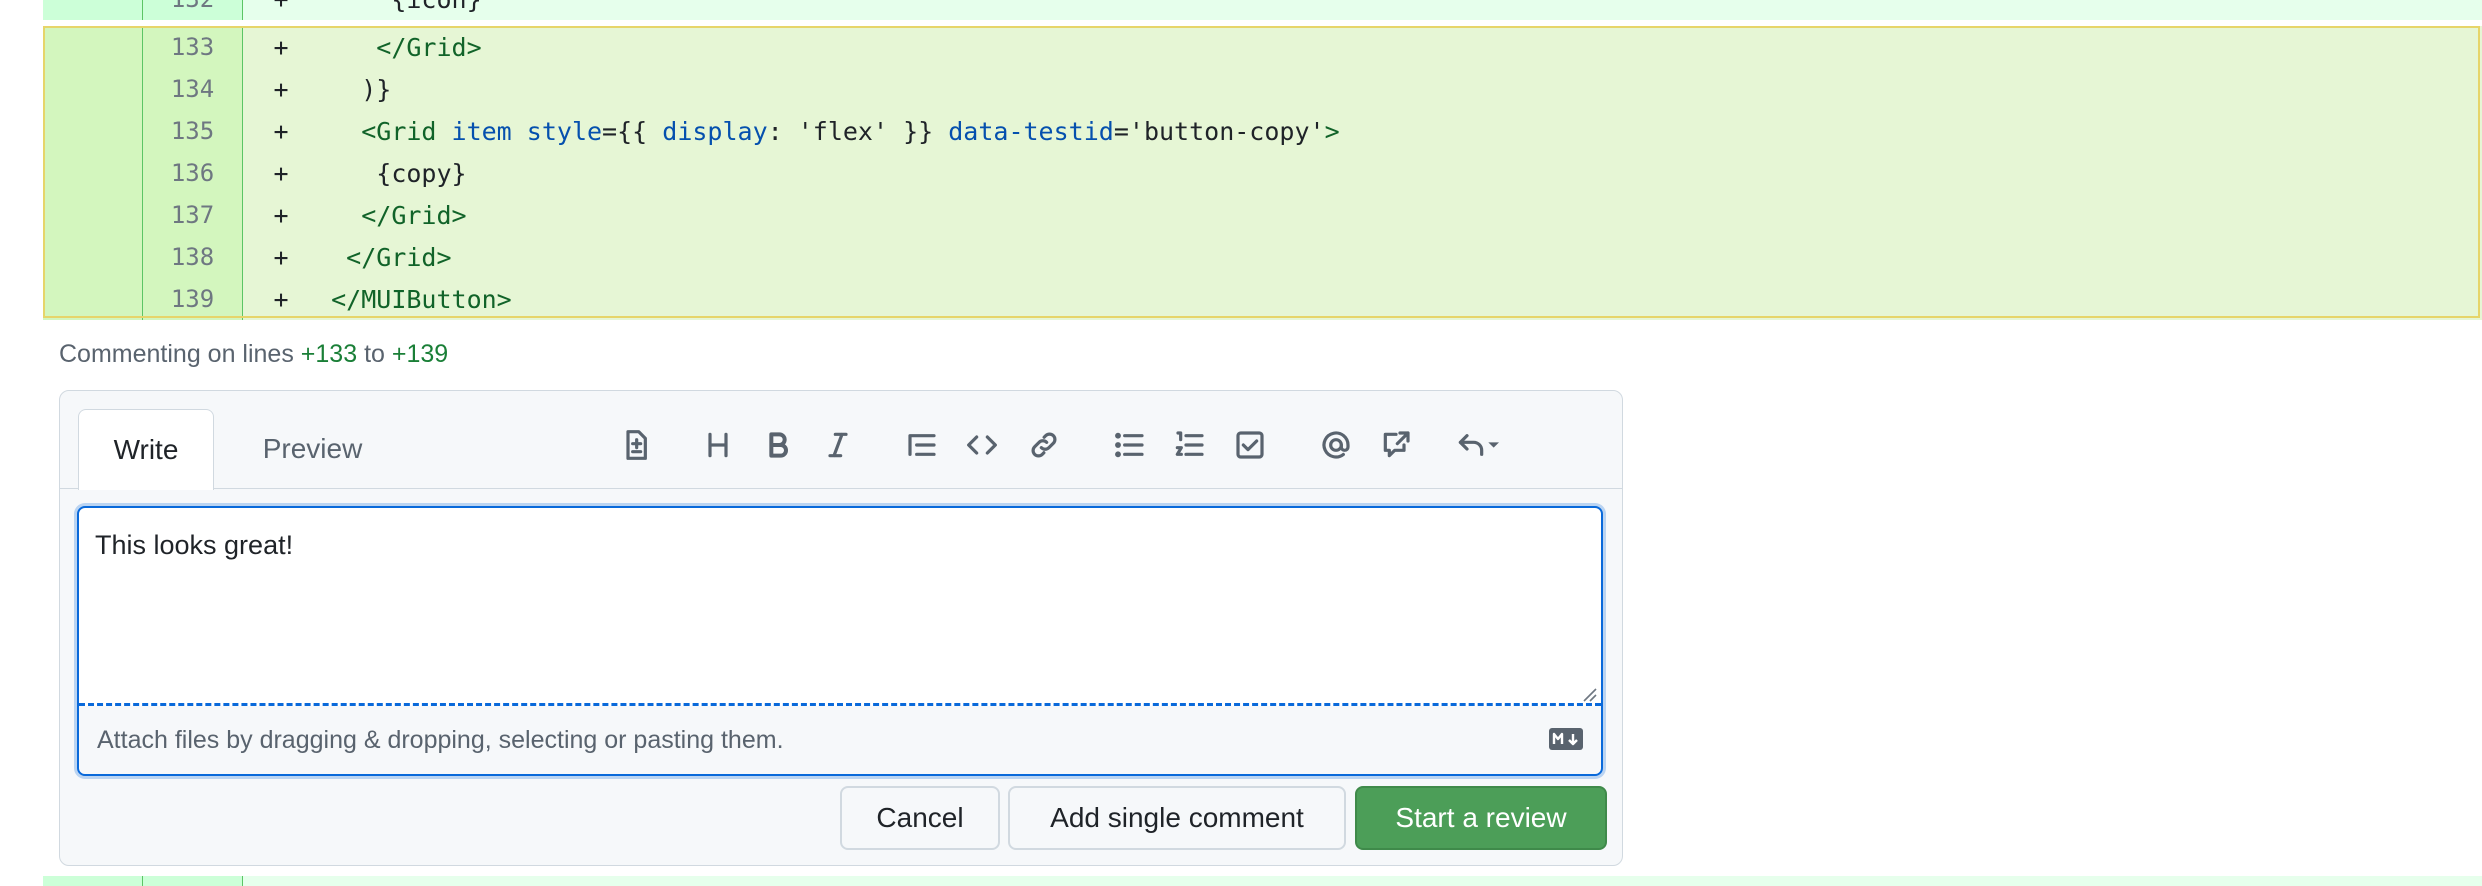  Describe the element at coordinates (838, 445) in the screenshot. I see `italic-icon` at that location.